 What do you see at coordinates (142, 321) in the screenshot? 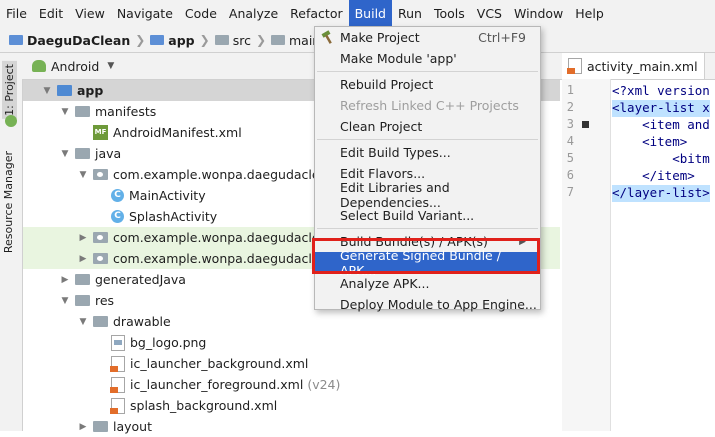
I see `tree-item-label: drawable` at bounding box center [142, 321].